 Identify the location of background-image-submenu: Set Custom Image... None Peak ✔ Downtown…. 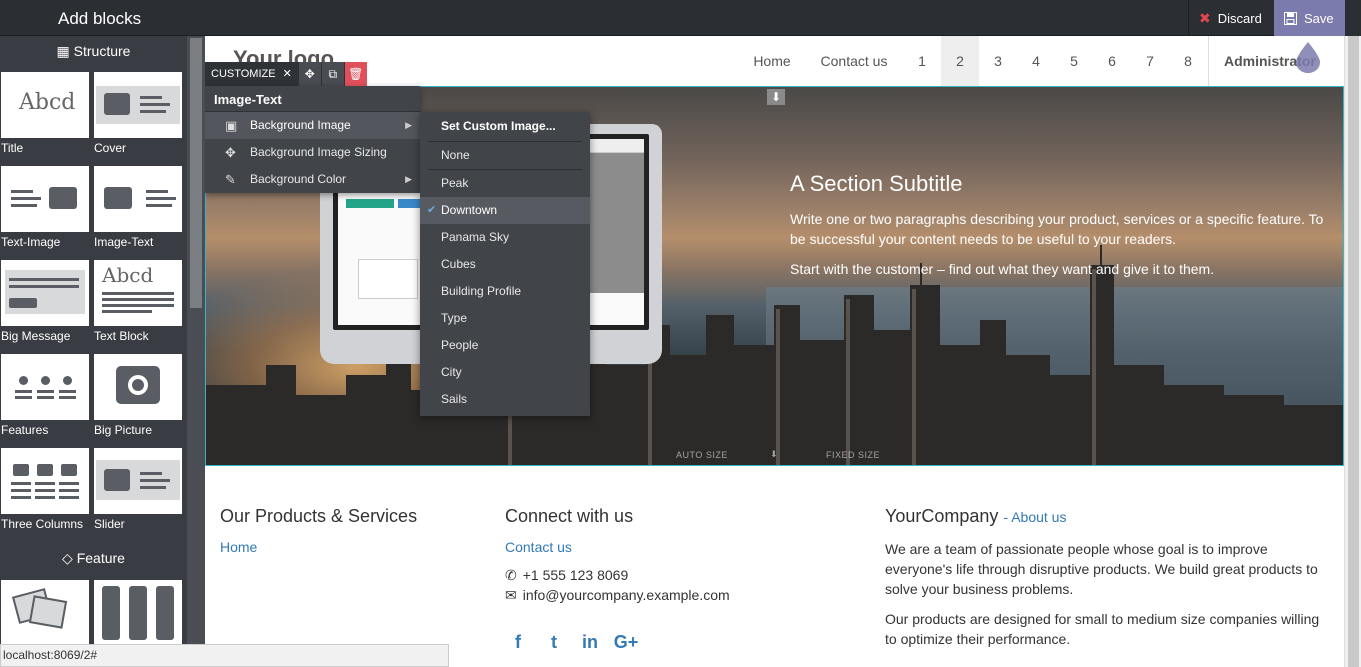
(505, 264).